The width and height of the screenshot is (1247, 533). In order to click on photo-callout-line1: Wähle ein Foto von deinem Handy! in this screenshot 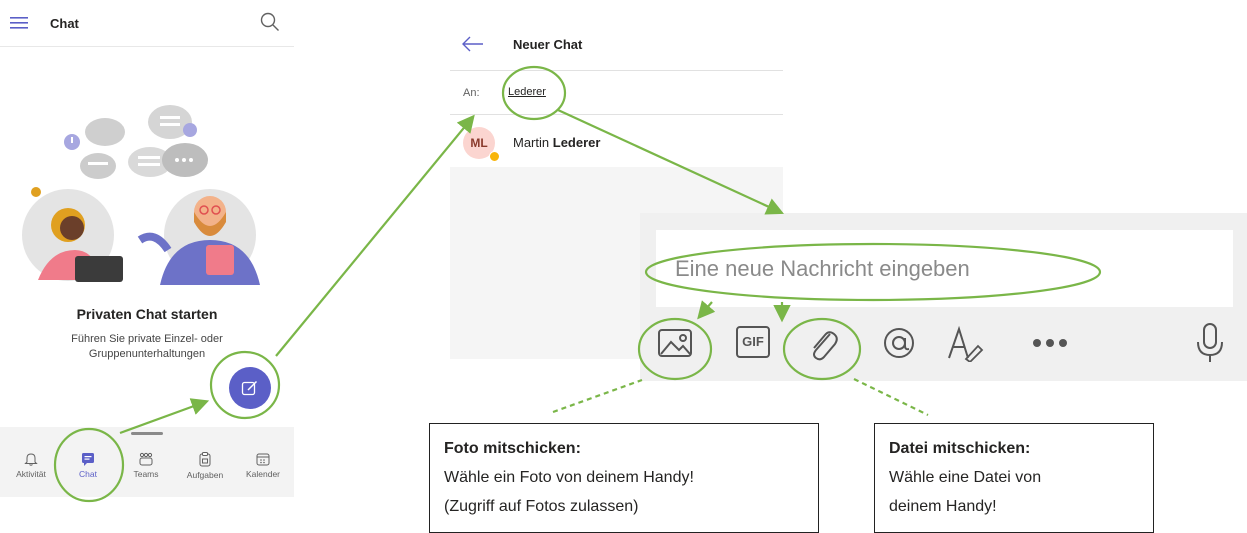, I will do `click(569, 477)`.